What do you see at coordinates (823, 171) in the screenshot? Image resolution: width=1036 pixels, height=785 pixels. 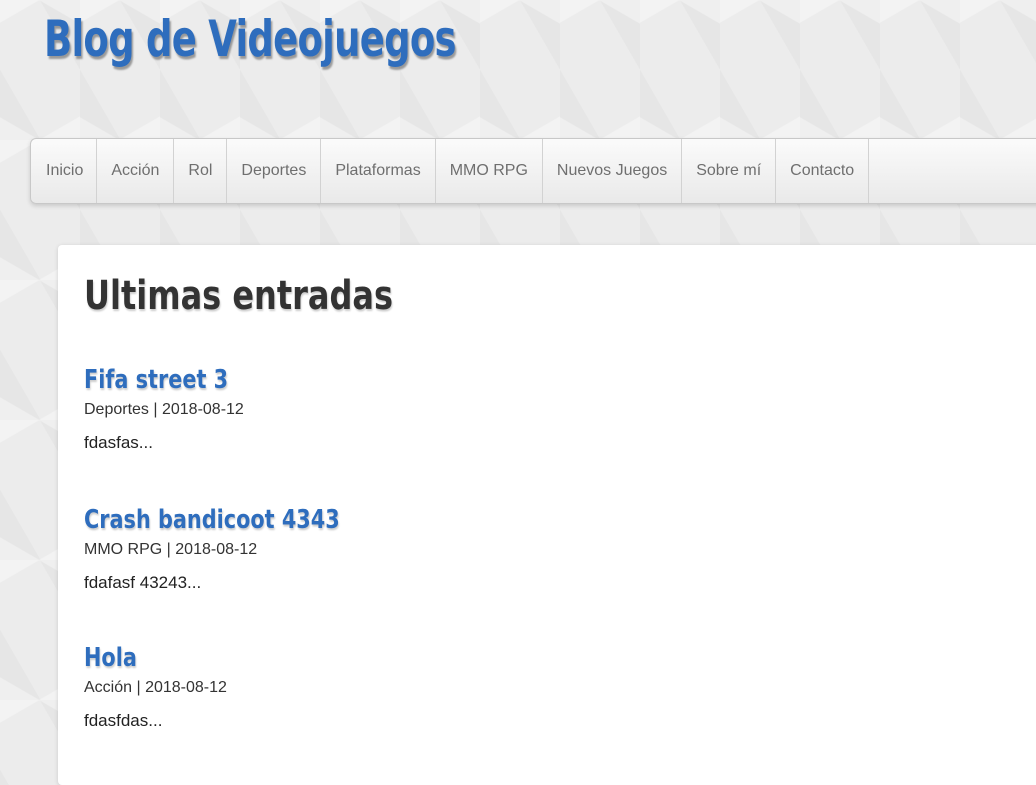 I see `nav-item-contacto: Contacto` at bounding box center [823, 171].